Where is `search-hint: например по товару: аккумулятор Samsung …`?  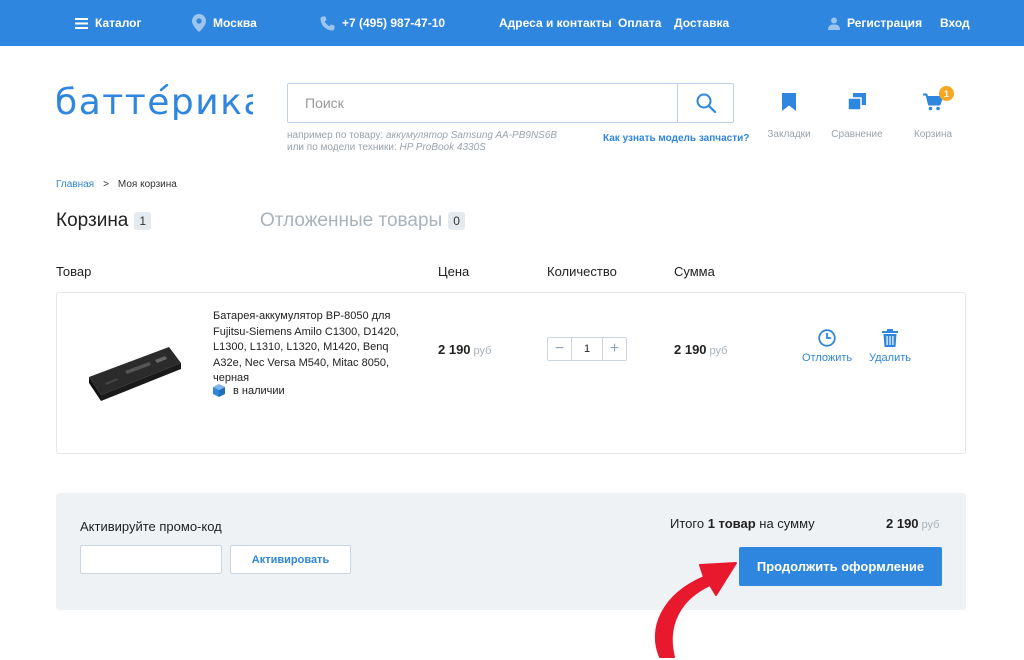 search-hint: например по товару: аккумулятор Samsung … is located at coordinates (422, 141).